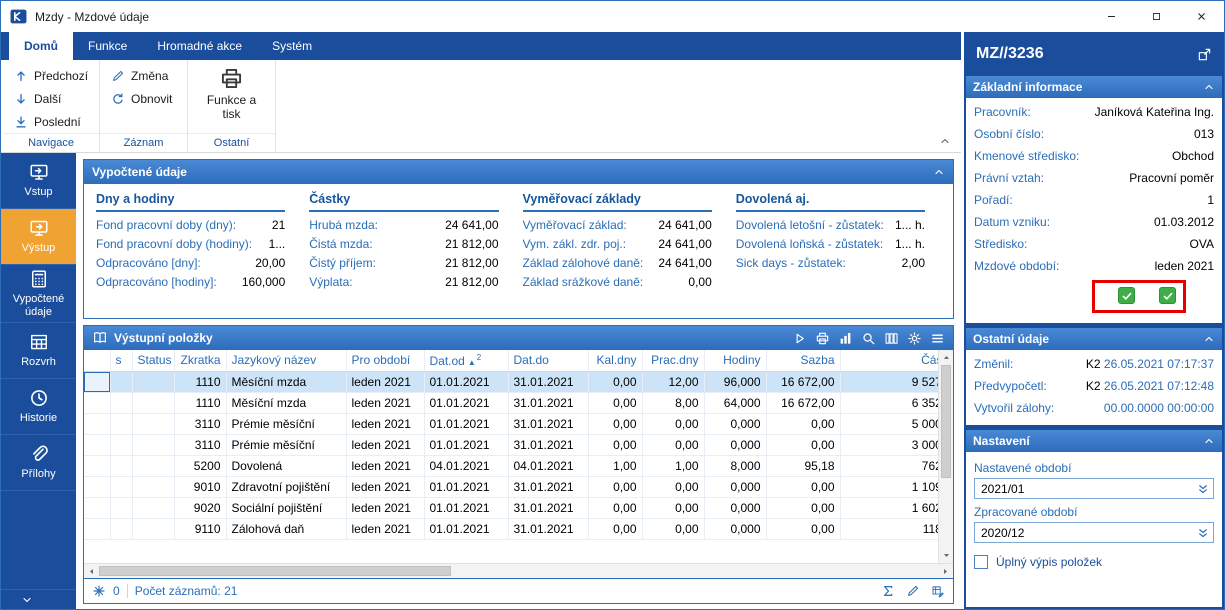 The image size is (1225, 610). I want to click on cell: Sociální pojištění, so click(286, 508).